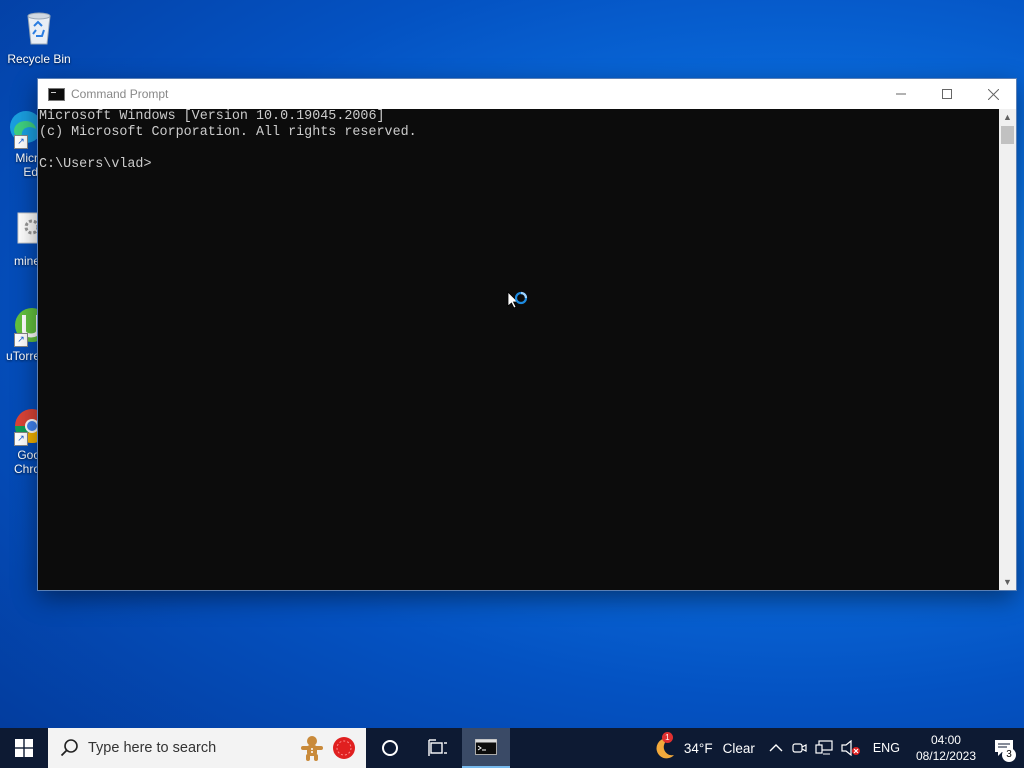 This screenshot has width=1024, height=768. I want to click on notification-count-badge: 3, so click(1009, 755).